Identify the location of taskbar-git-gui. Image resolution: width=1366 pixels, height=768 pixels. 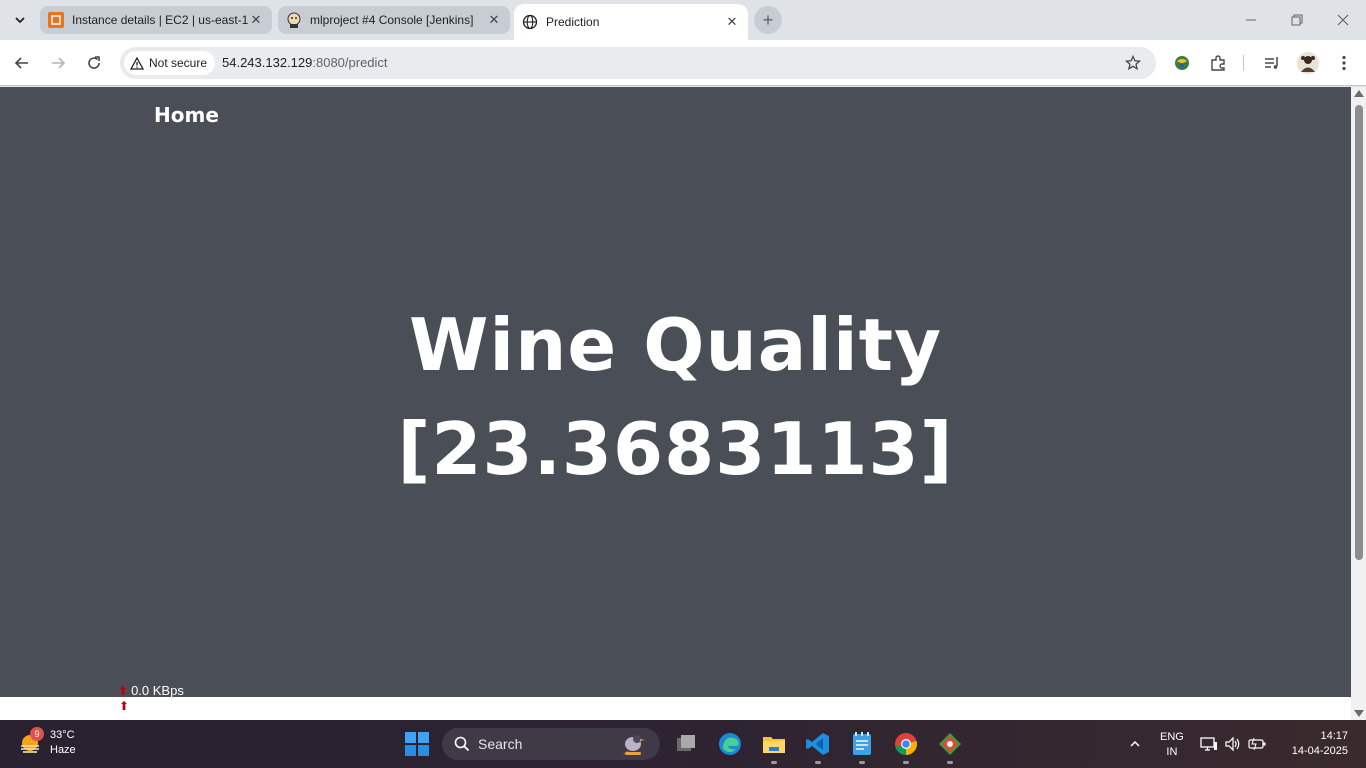
(950, 746).